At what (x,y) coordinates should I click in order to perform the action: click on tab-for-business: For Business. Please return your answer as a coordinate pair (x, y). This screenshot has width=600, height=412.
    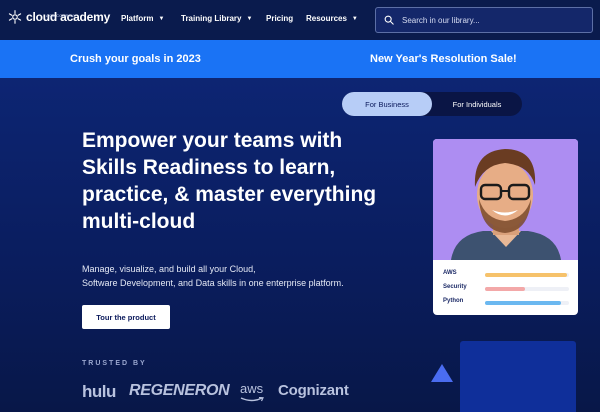
    Looking at the image, I should click on (387, 104).